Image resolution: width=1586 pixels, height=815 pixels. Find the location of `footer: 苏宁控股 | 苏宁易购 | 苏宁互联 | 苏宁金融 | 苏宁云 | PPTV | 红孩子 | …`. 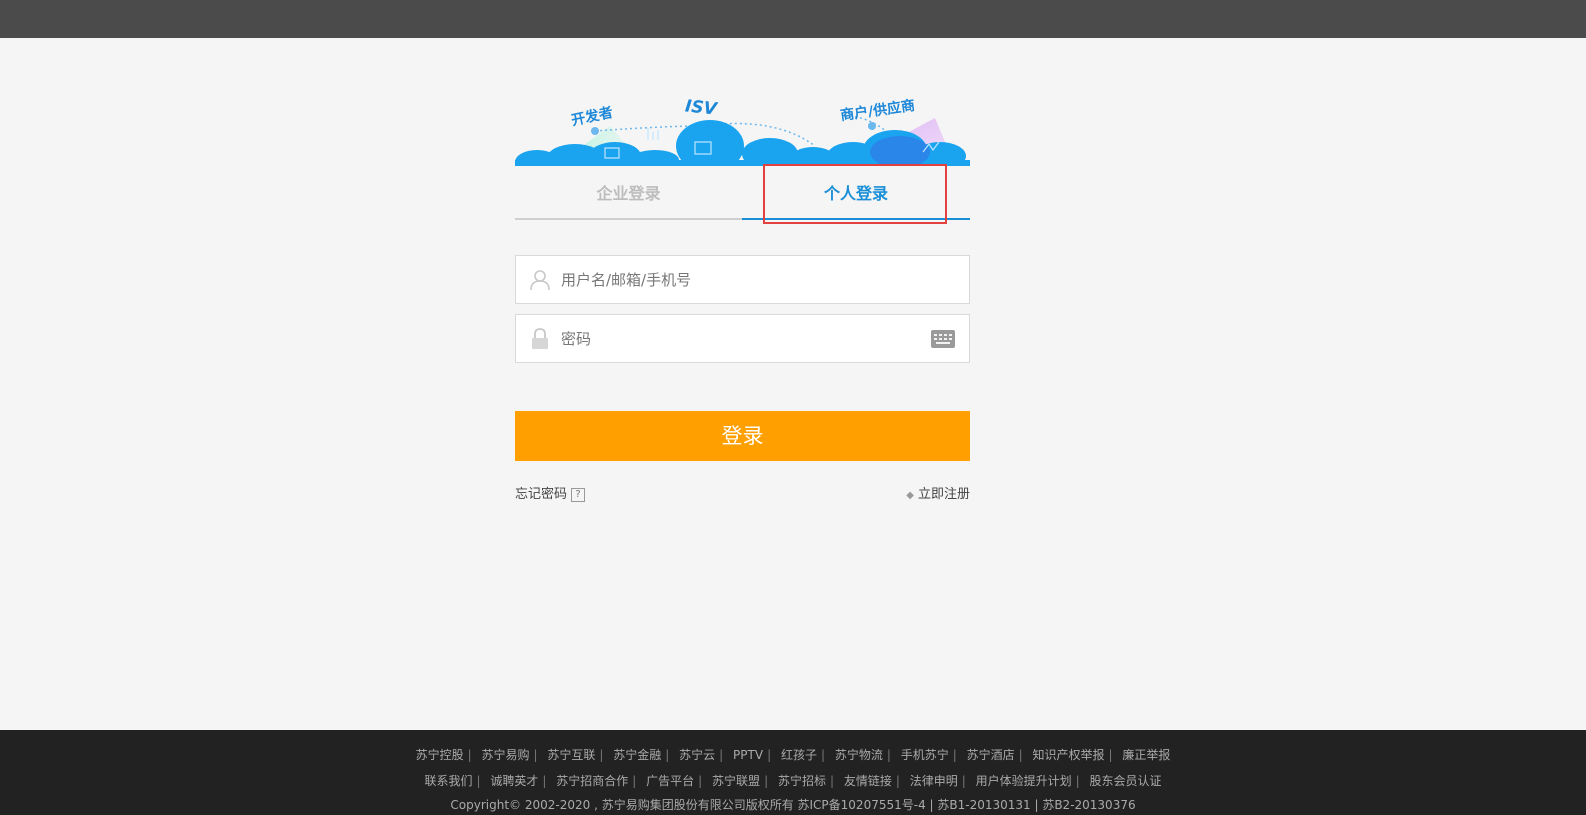

footer: 苏宁控股 | 苏宁易购 | 苏宁互联 | 苏宁金融 | 苏宁云 | PPTV | 红孩子 | … is located at coordinates (793, 772).